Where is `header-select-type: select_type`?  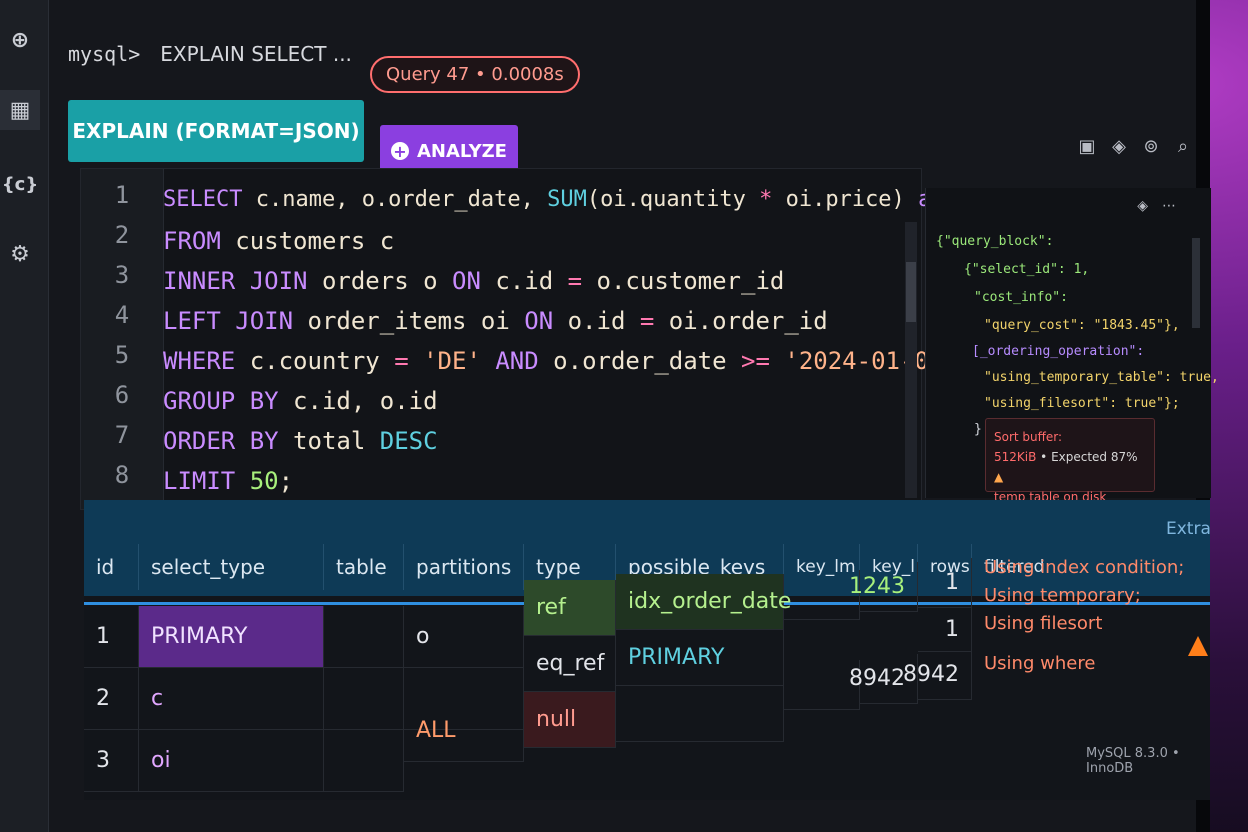
header-select-type: select_type is located at coordinates (231, 567).